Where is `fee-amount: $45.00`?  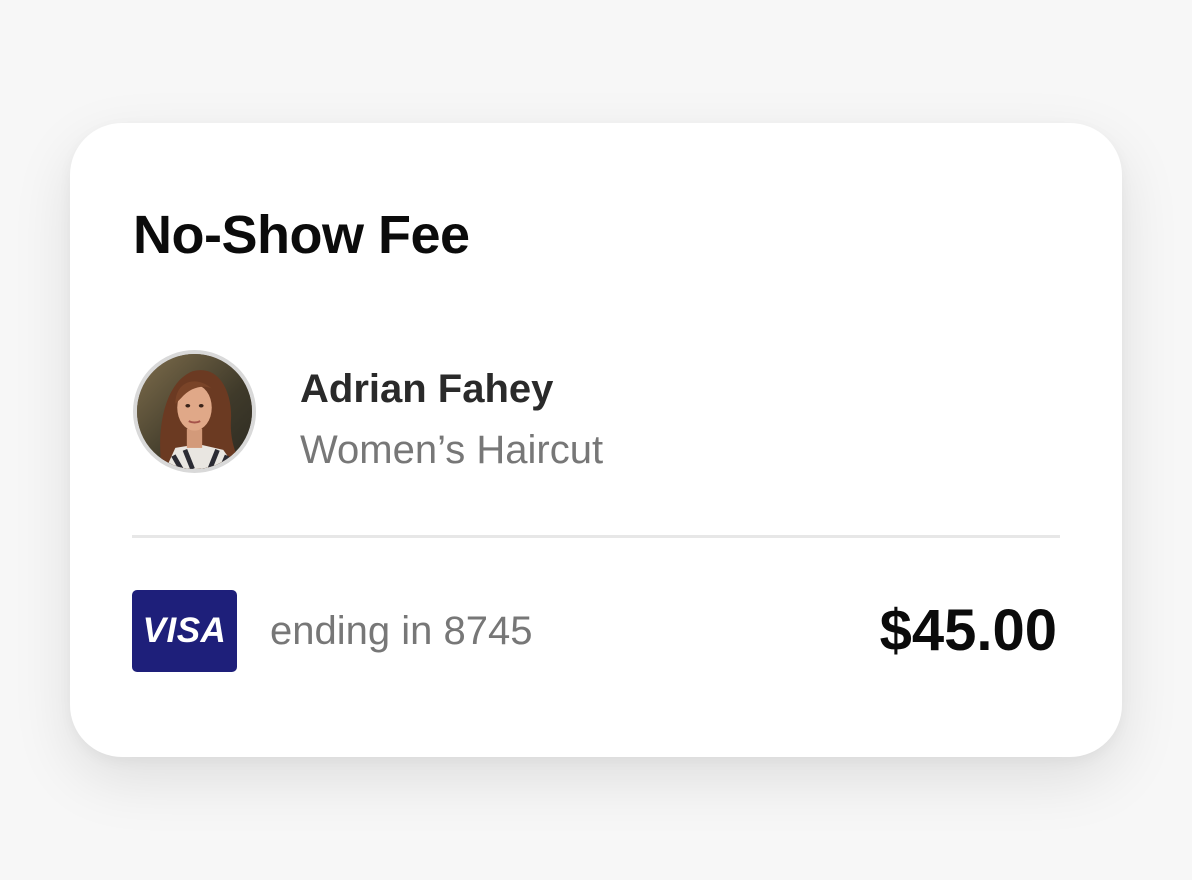
fee-amount: $45.00 is located at coordinates (968, 630).